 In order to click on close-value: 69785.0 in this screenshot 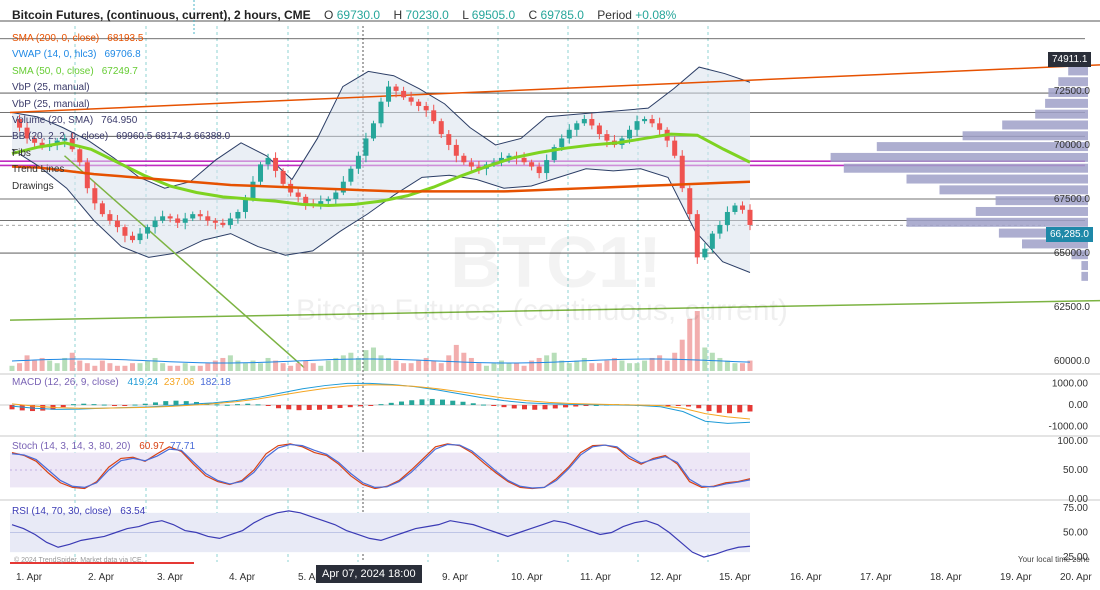, I will do `click(562, 15)`.